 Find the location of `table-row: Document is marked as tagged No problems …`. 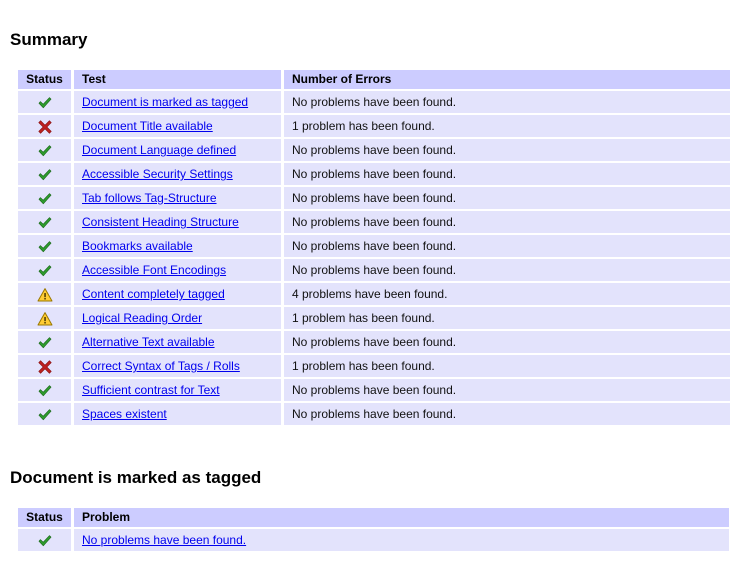

table-row: Document is marked as tagged No problems … is located at coordinates (374, 102).